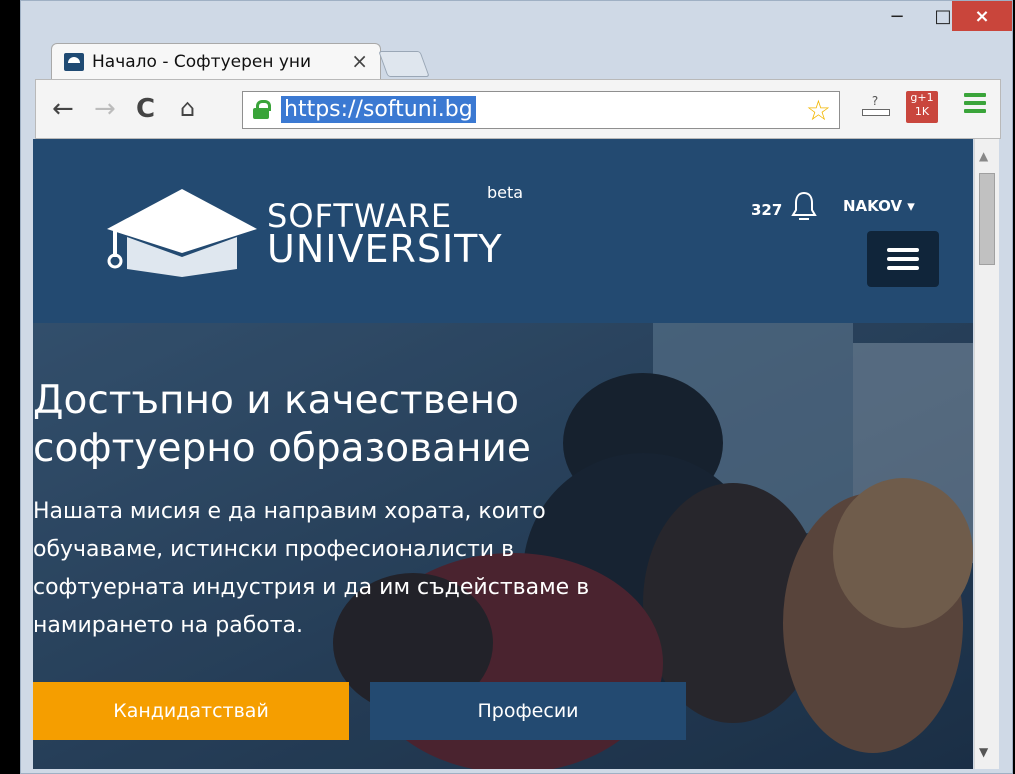 This screenshot has width=1015, height=774. I want to click on logo-text-university: UNIVERSITY, so click(385, 249).